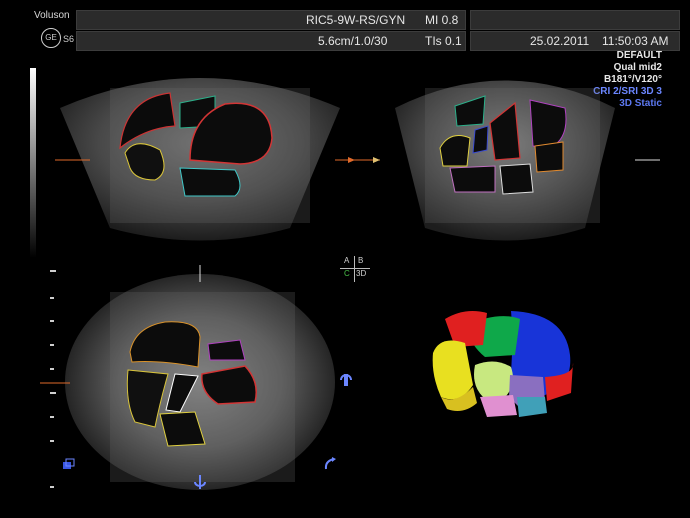  I want to click on quadrant-selector: A B C 3D, so click(355, 269).